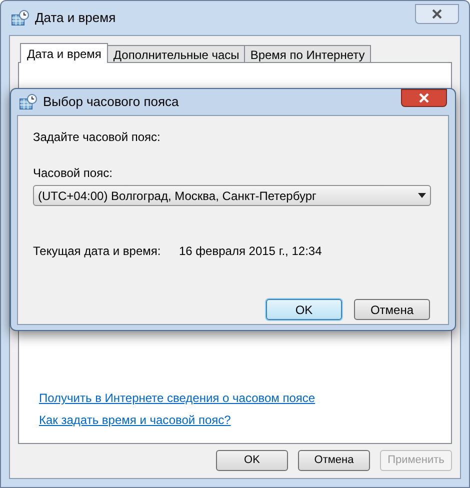 This screenshot has height=488, width=470. What do you see at coordinates (250, 251) in the screenshot?
I see `date-time-value: 16 февраля 2015 г., 12:34` at bounding box center [250, 251].